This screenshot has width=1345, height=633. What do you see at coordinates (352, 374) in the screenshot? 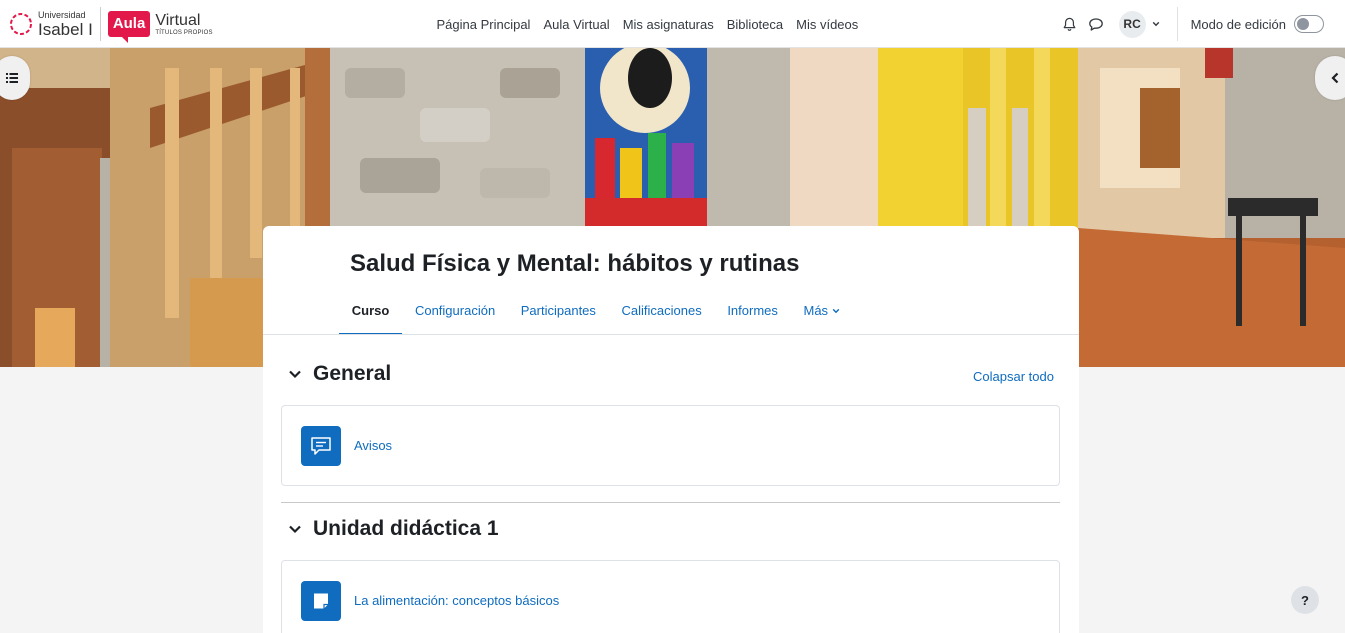
I see `section-title: General` at bounding box center [352, 374].